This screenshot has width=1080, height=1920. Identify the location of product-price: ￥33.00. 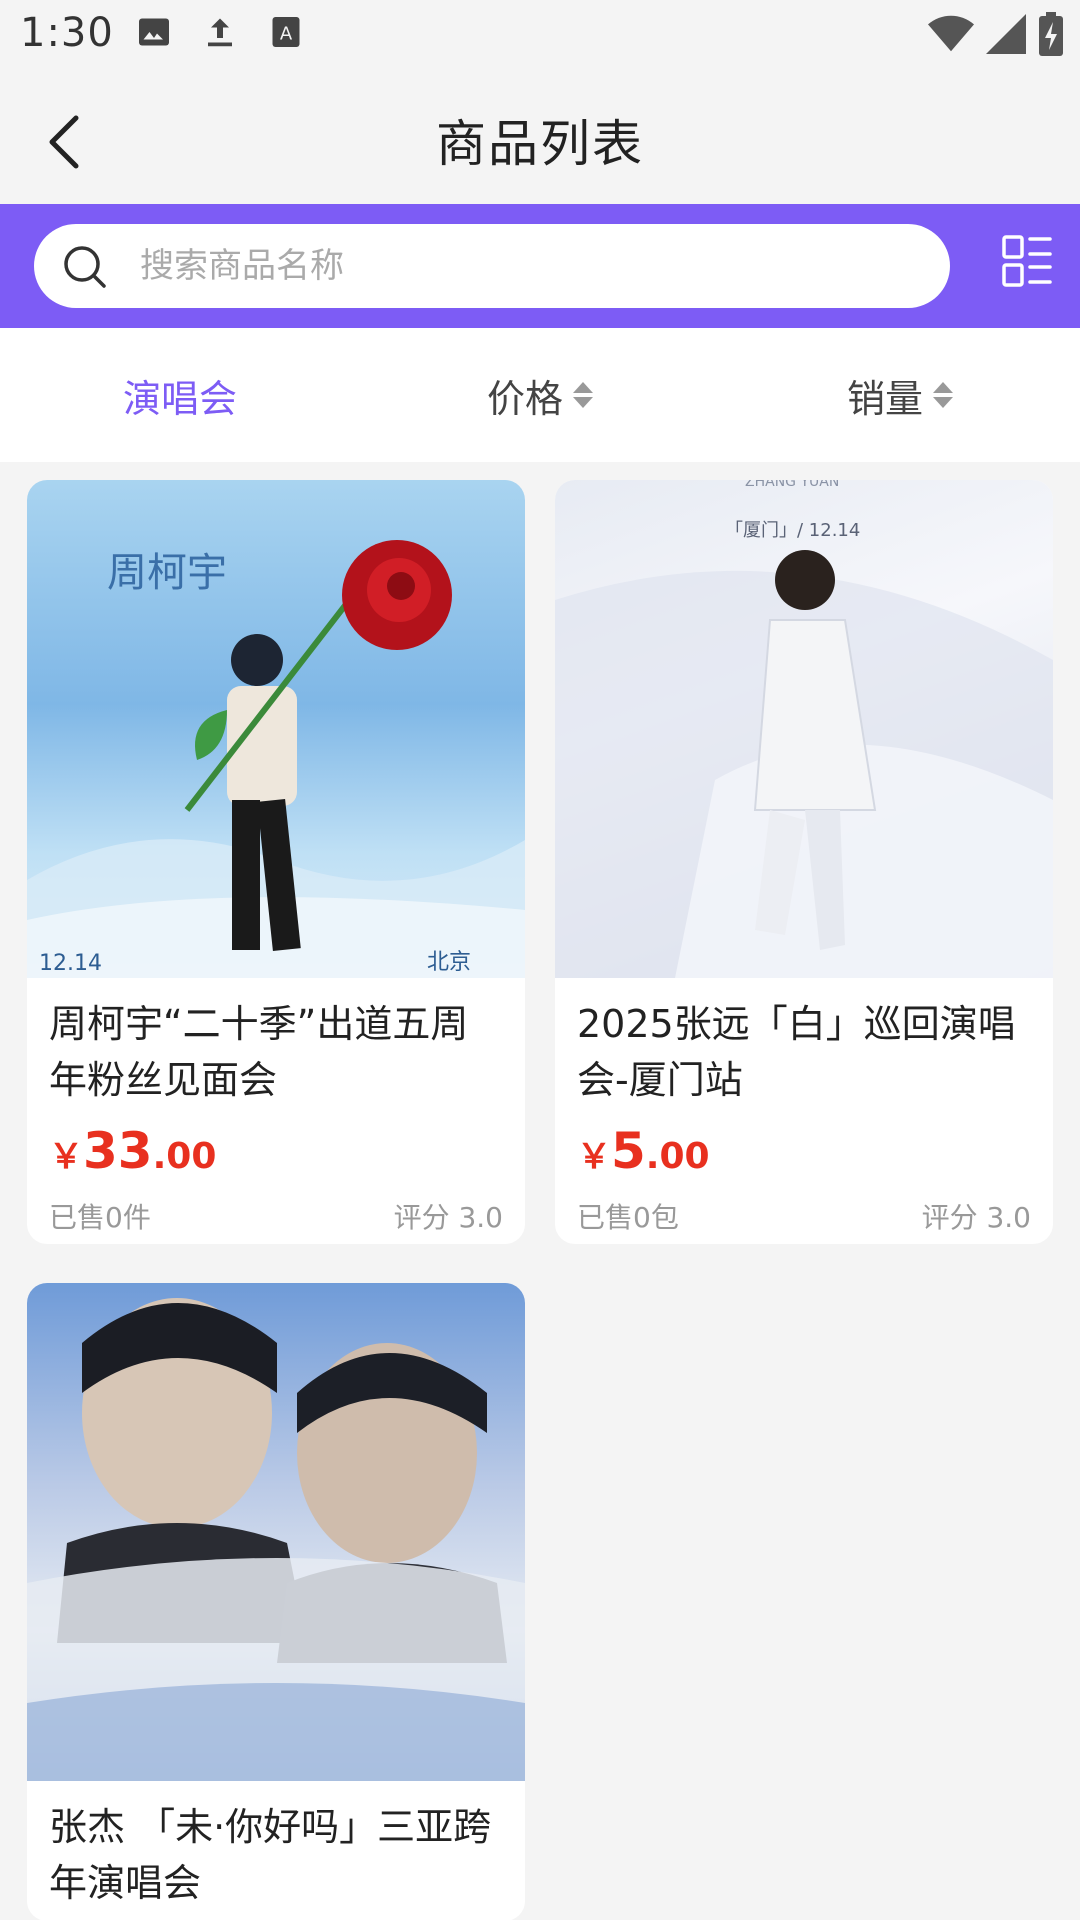
(276, 1153).